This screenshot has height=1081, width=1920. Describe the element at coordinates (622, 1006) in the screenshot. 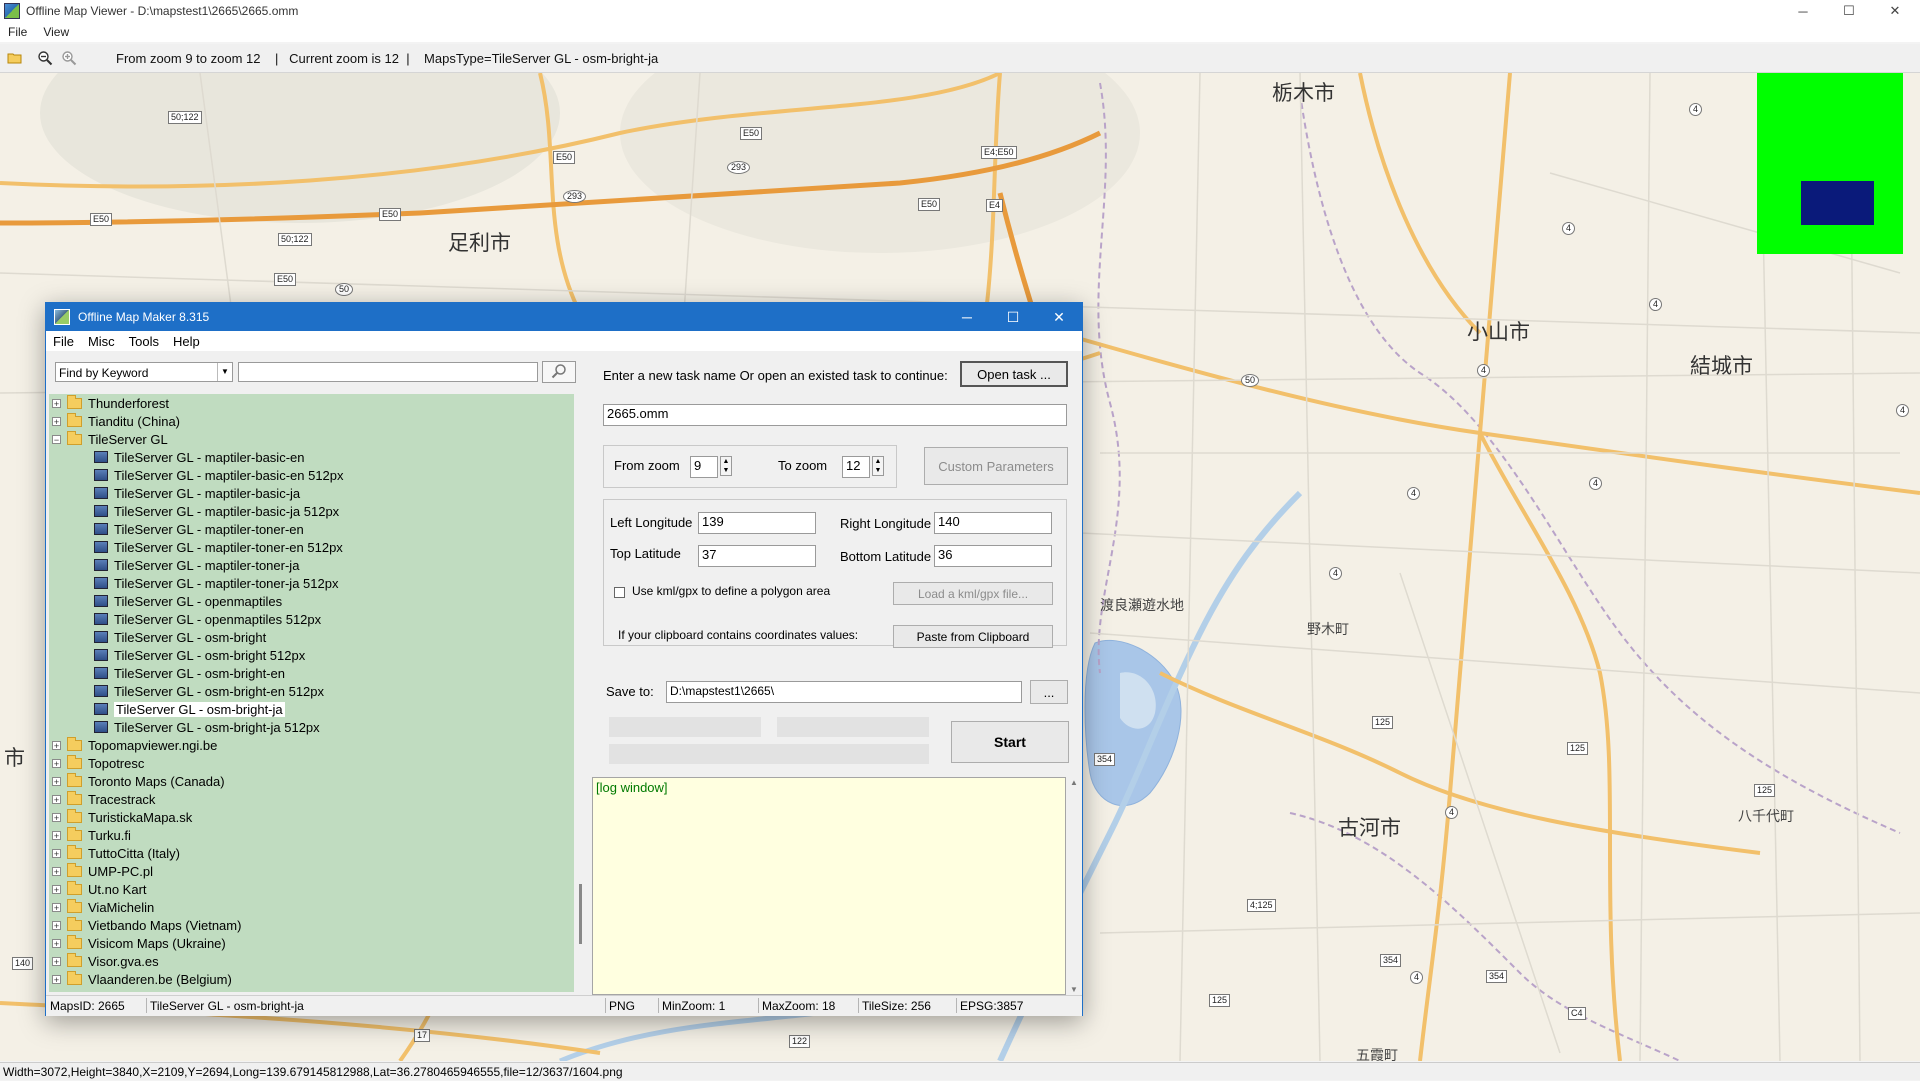

I see `status-format: PNG` at that location.